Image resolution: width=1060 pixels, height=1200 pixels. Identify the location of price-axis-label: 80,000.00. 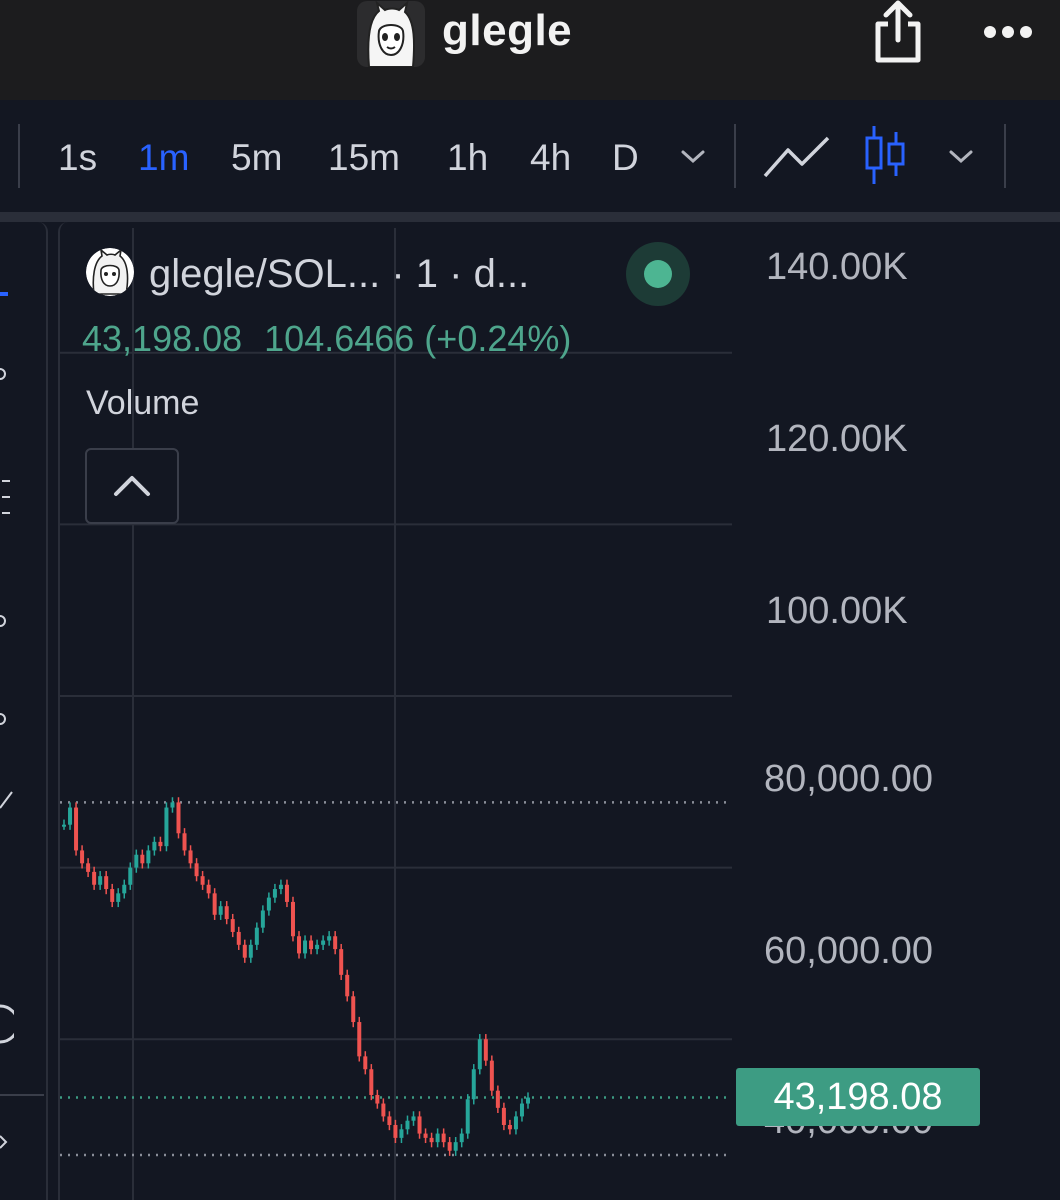
(849, 779).